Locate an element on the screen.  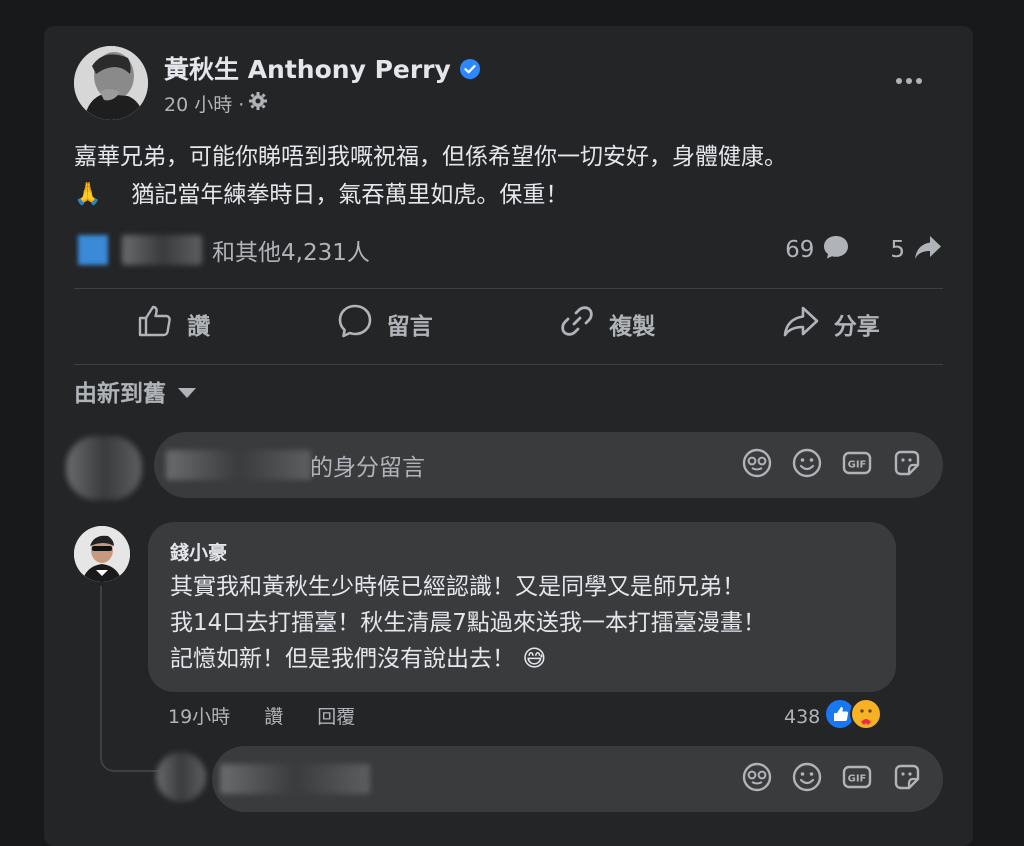
like-button: 讚 is located at coordinates (173, 324).